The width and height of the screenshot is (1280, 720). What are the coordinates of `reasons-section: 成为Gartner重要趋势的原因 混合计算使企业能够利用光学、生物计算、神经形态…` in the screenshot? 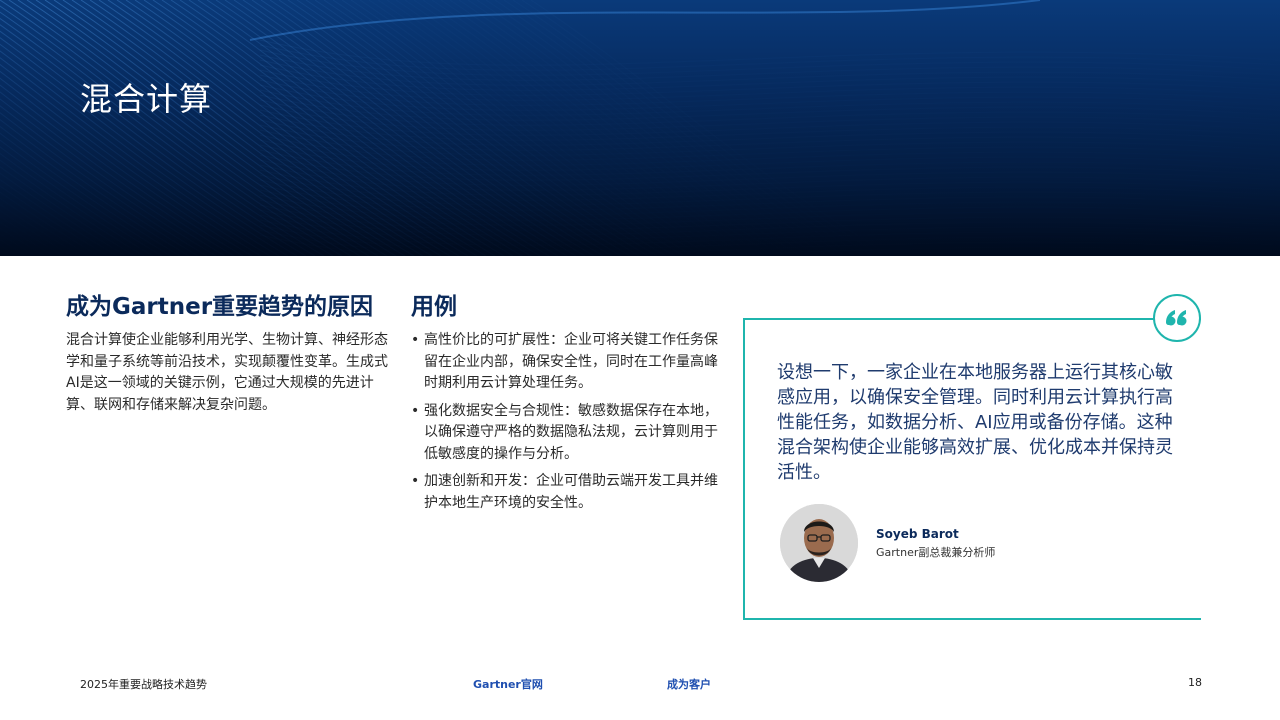 It's located at (229, 354).